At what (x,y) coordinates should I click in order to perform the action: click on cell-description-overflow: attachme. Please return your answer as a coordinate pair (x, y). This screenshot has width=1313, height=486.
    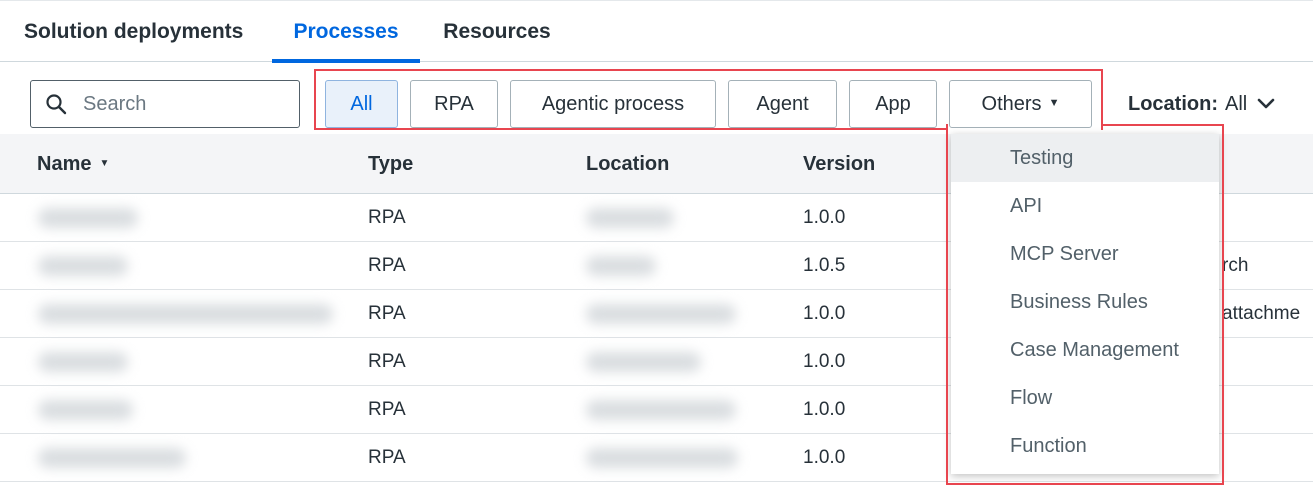
    Looking at the image, I should click on (1261, 313).